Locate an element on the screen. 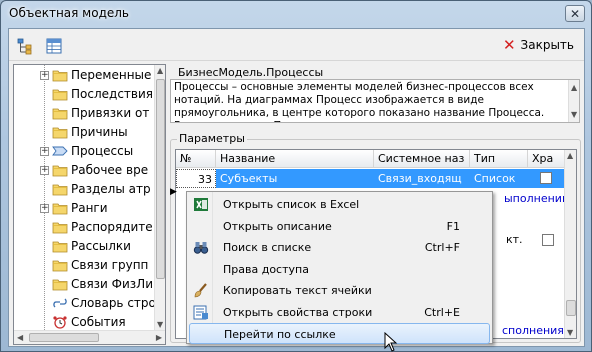  scroll-right-icon: ▶ is located at coordinates (159, 337).